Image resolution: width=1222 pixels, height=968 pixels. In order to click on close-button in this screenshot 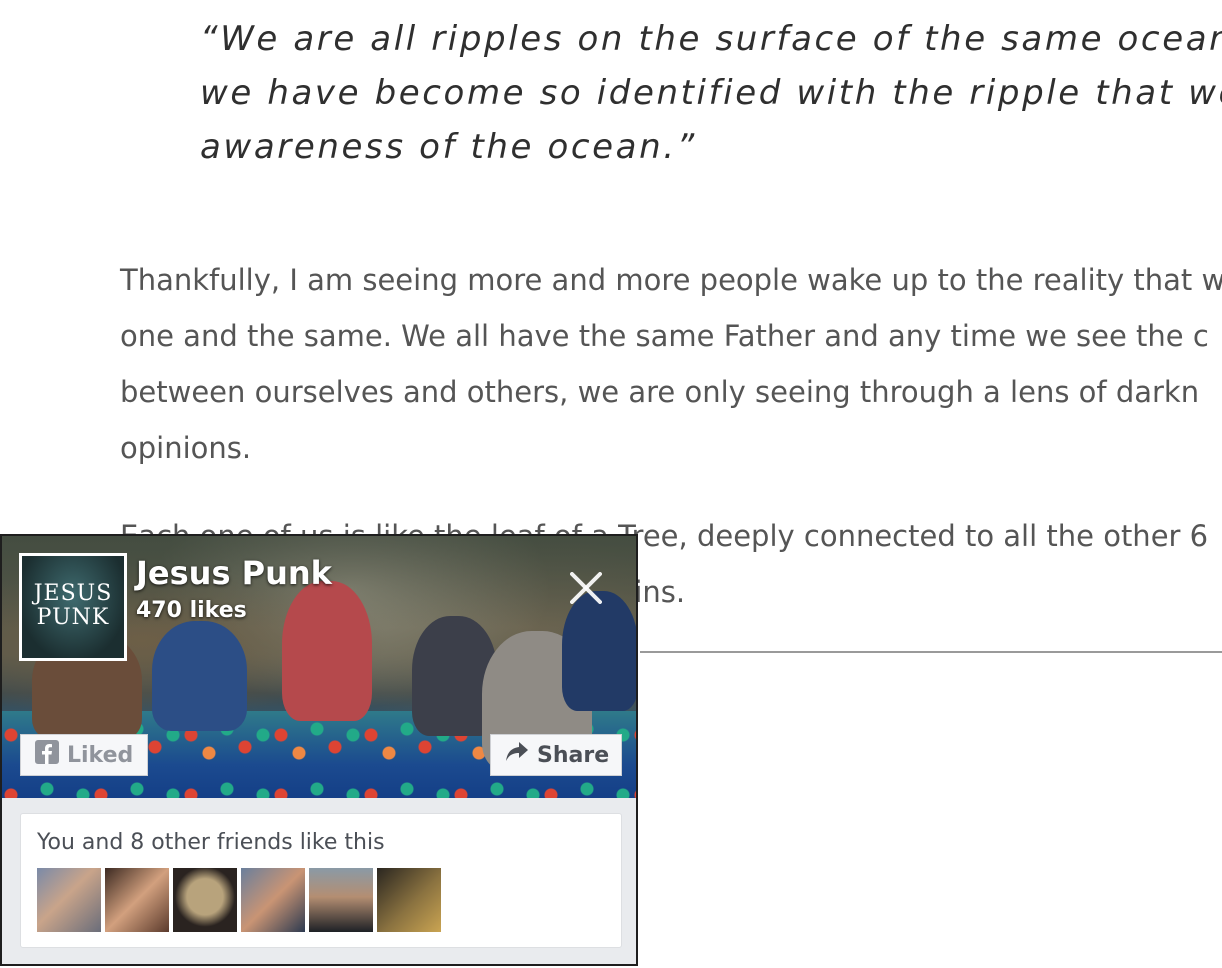, I will do `click(586, 588)`.